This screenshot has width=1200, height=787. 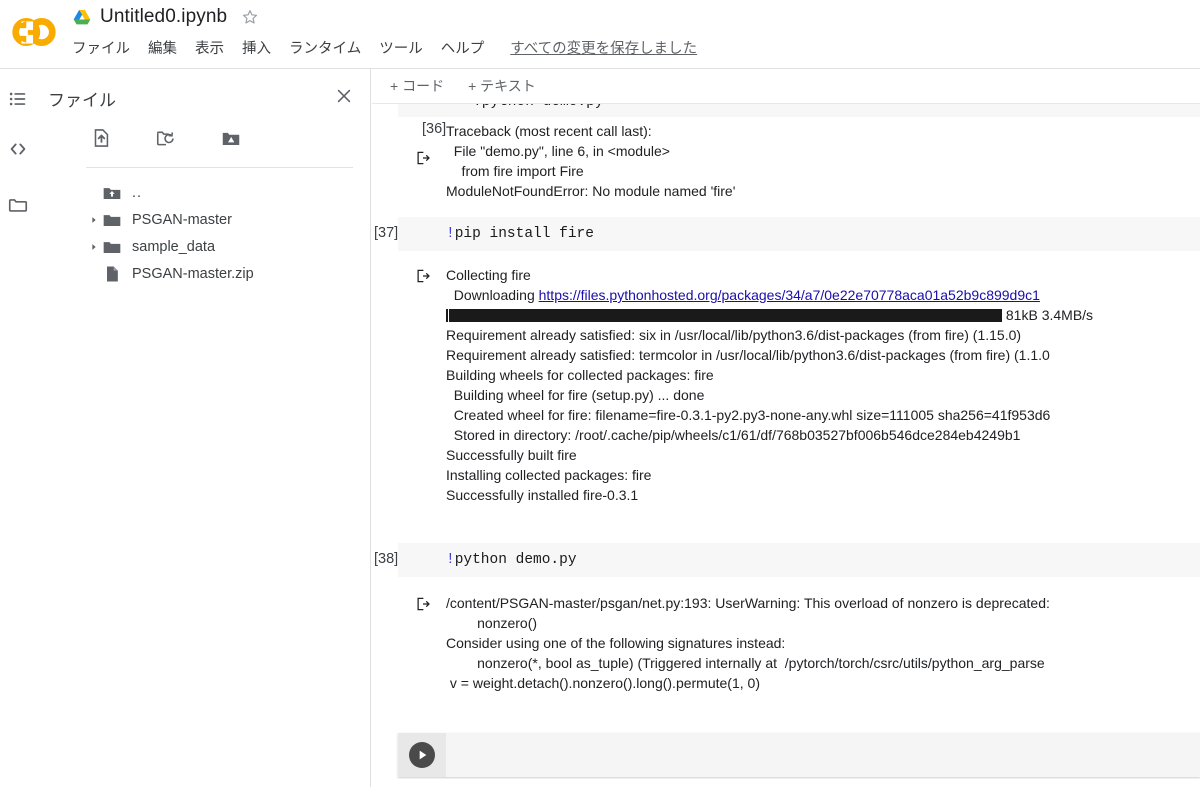 What do you see at coordinates (502, 86) in the screenshot?
I see `add-text-cell-button: + テキスト` at bounding box center [502, 86].